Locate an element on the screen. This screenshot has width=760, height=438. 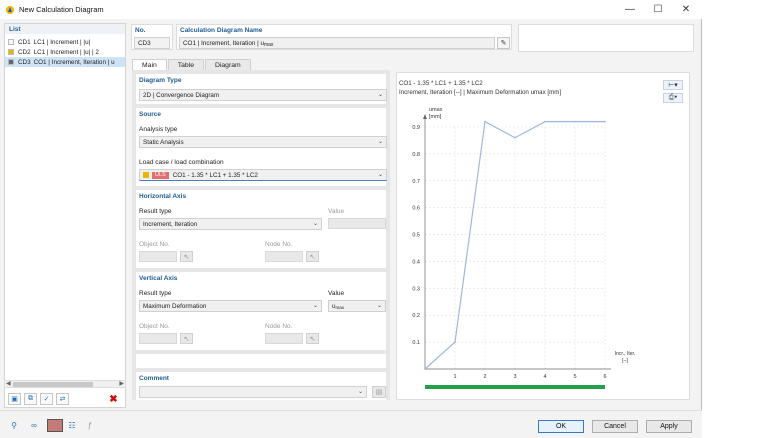
v-object-no-field is located at coordinates (158, 338).